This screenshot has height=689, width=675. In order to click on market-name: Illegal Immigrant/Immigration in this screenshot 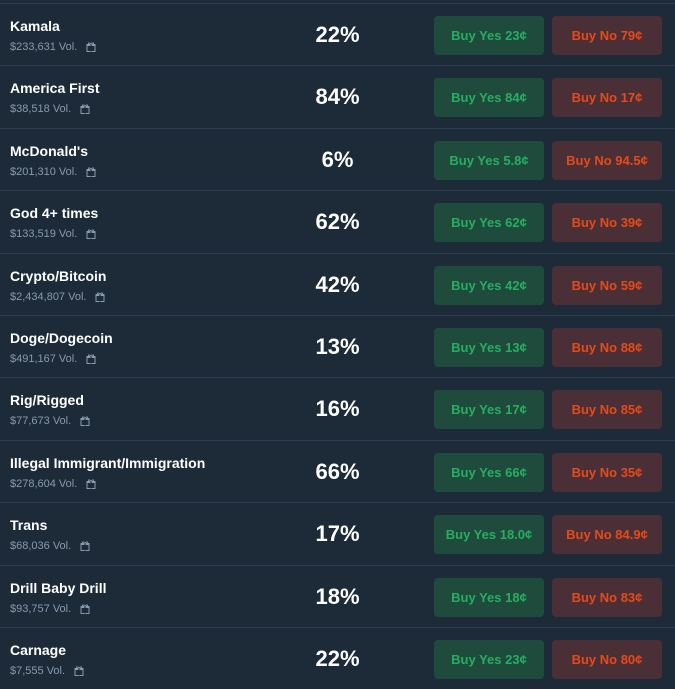, I will do `click(107, 463)`.